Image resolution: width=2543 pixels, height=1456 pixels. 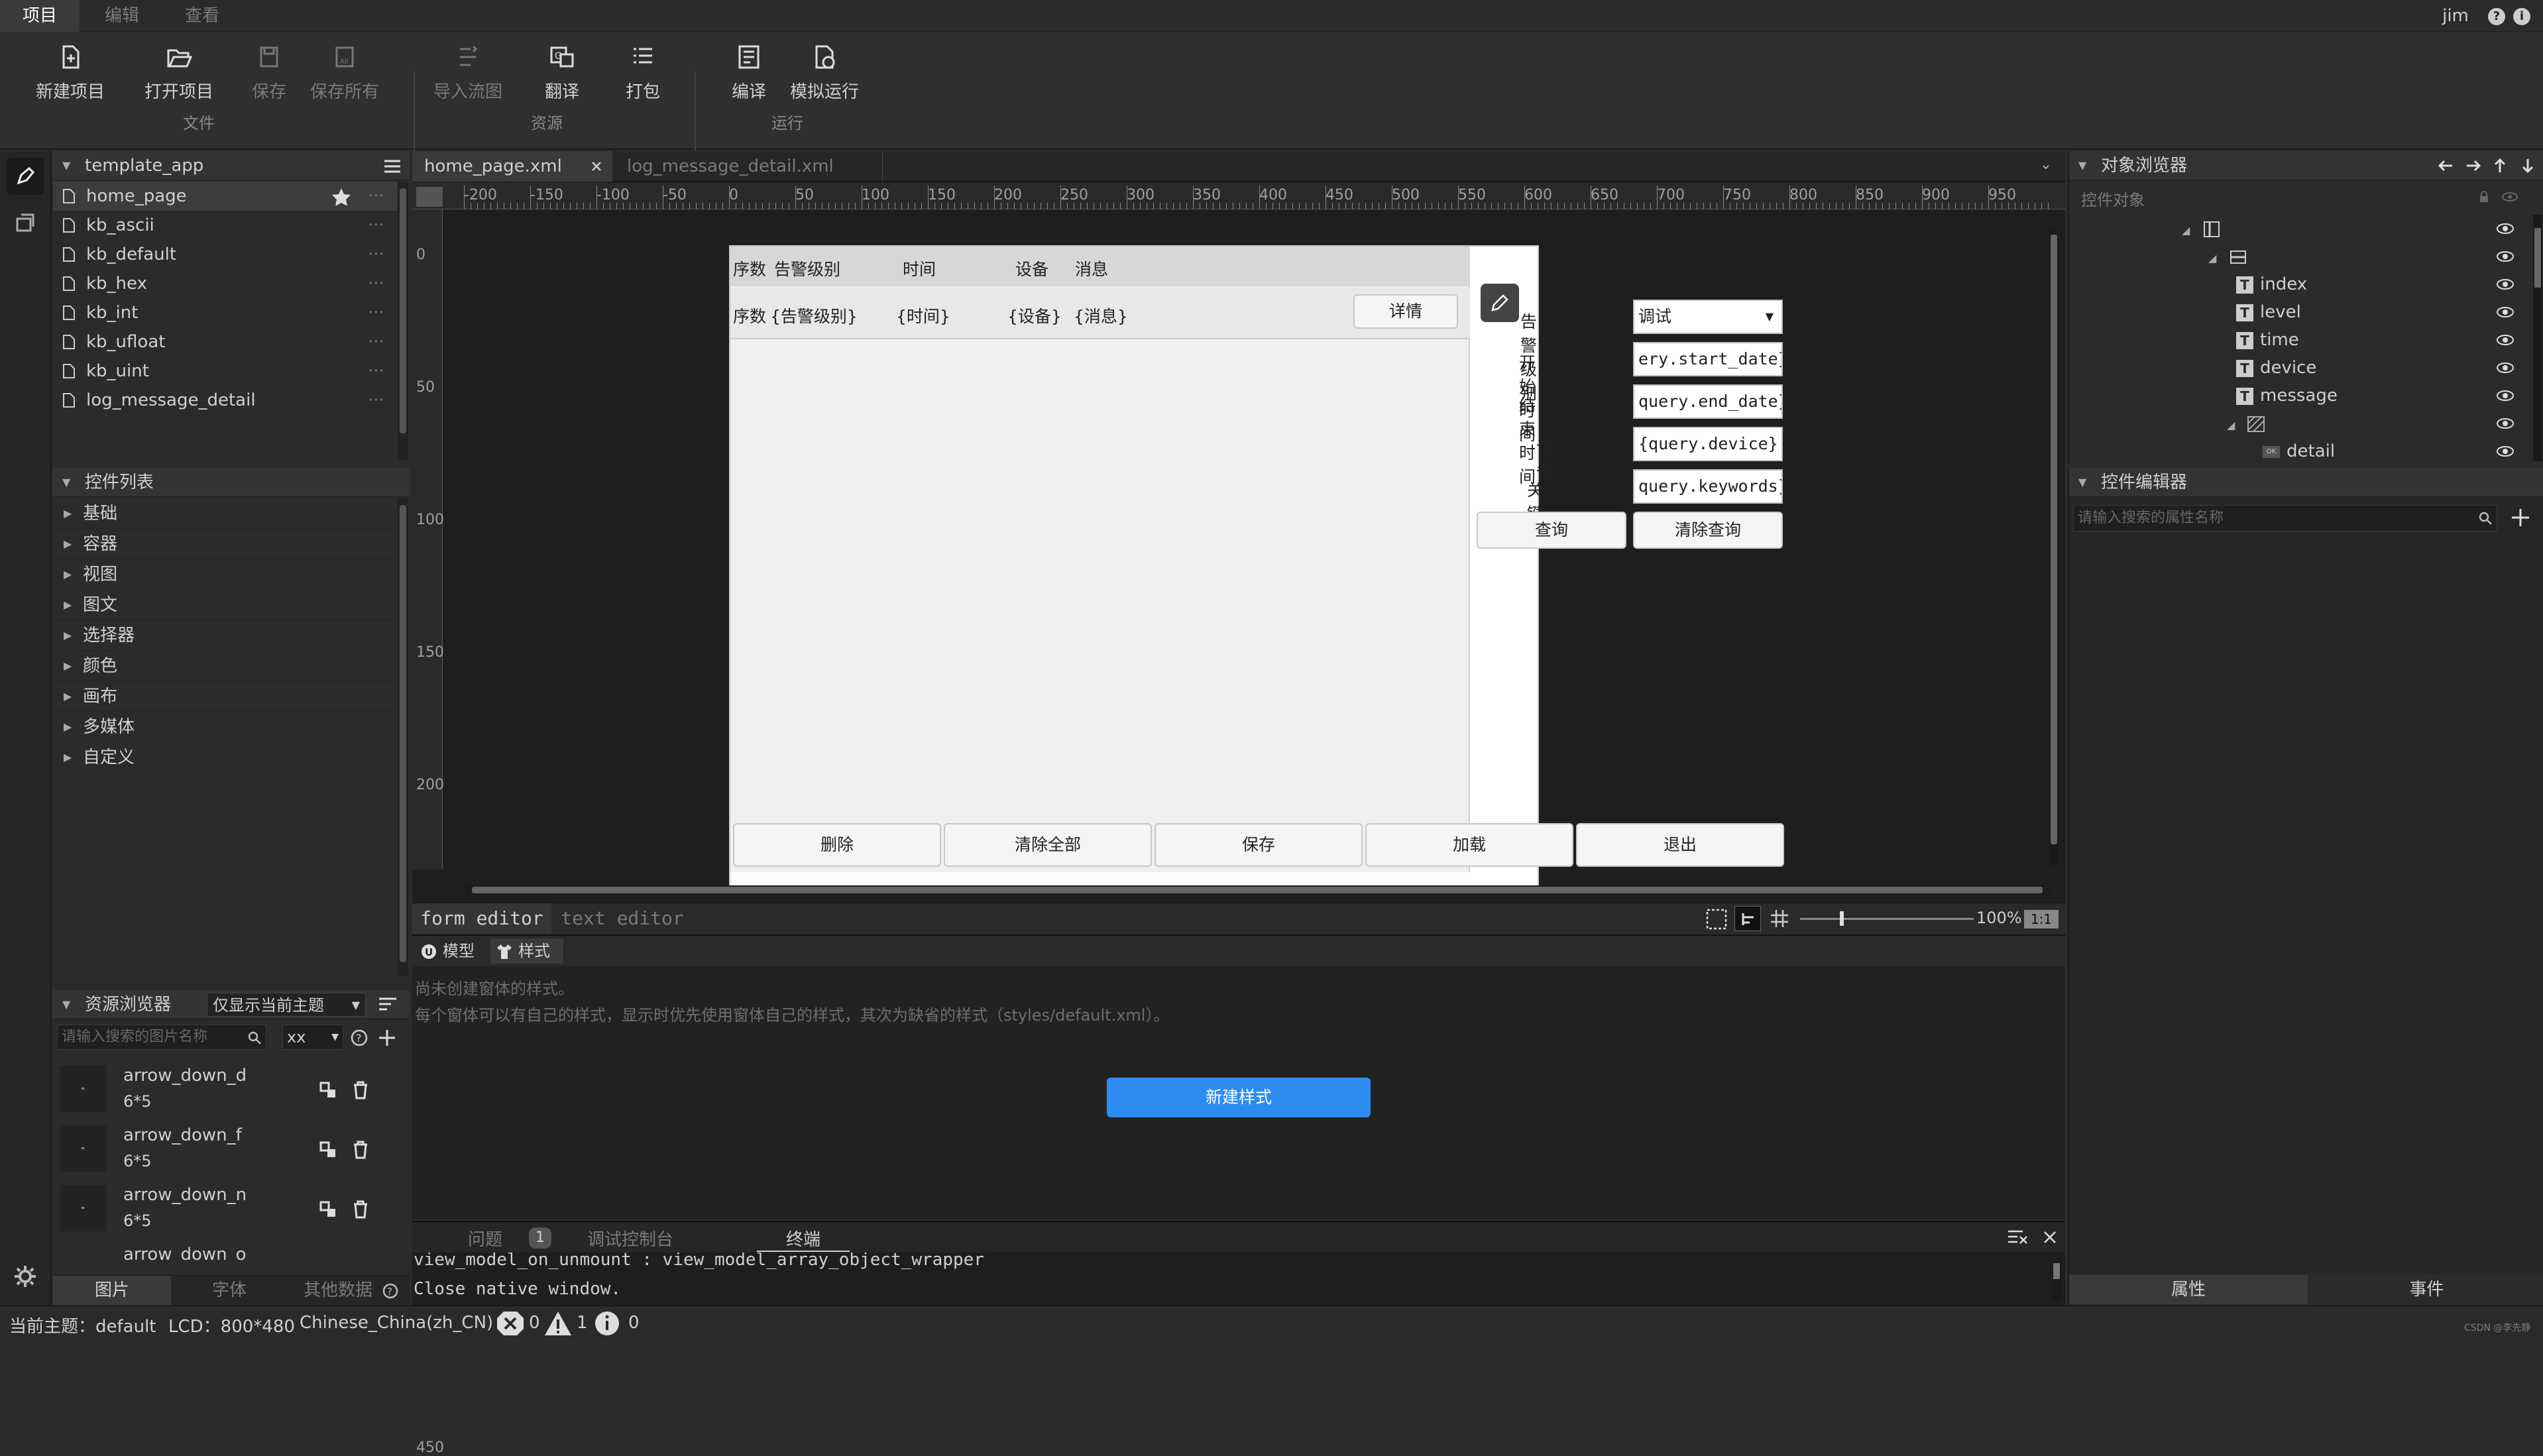 I want to click on save-all-button: All 保存所有, so click(x=345, y=73).